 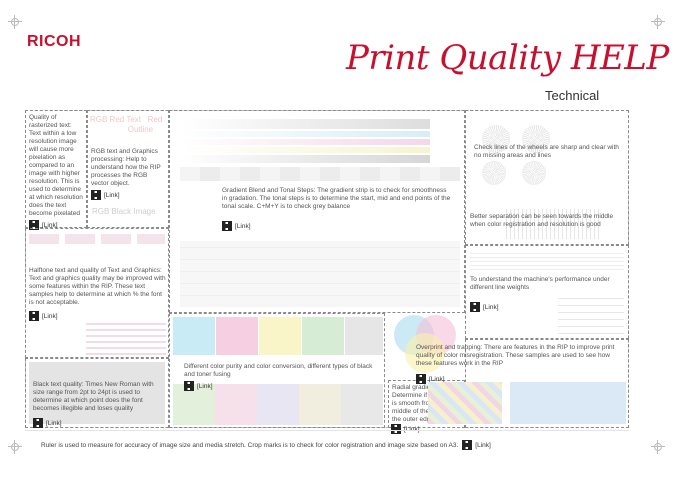 What do you see at coordinates (305, 159) in the screenshot?
I see `gradient-strip-black` at bounding box center [305, 159].